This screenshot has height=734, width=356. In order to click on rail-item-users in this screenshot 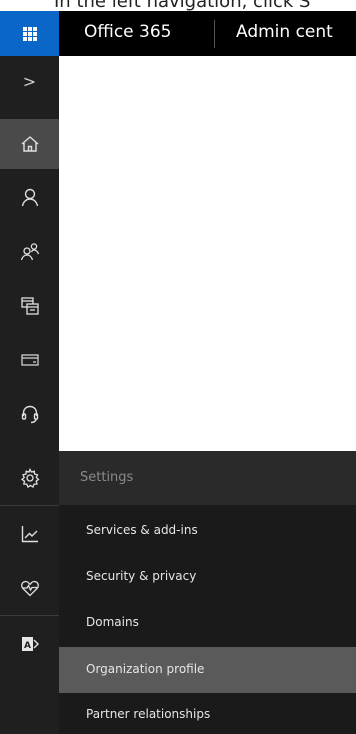, I will do `click(29, 197)`.